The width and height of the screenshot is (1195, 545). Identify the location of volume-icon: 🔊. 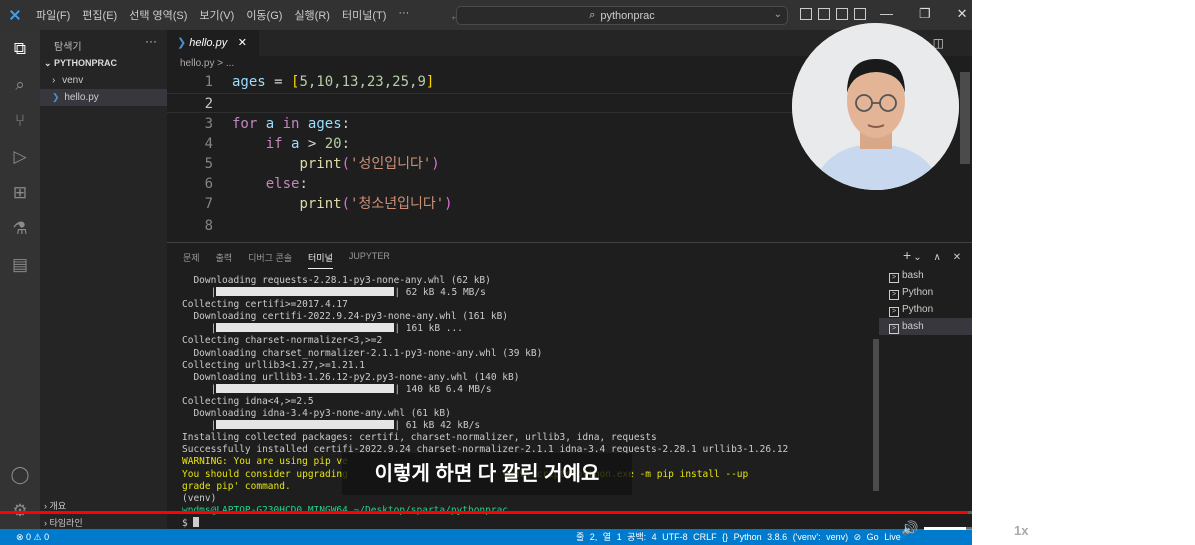
(909, 528).